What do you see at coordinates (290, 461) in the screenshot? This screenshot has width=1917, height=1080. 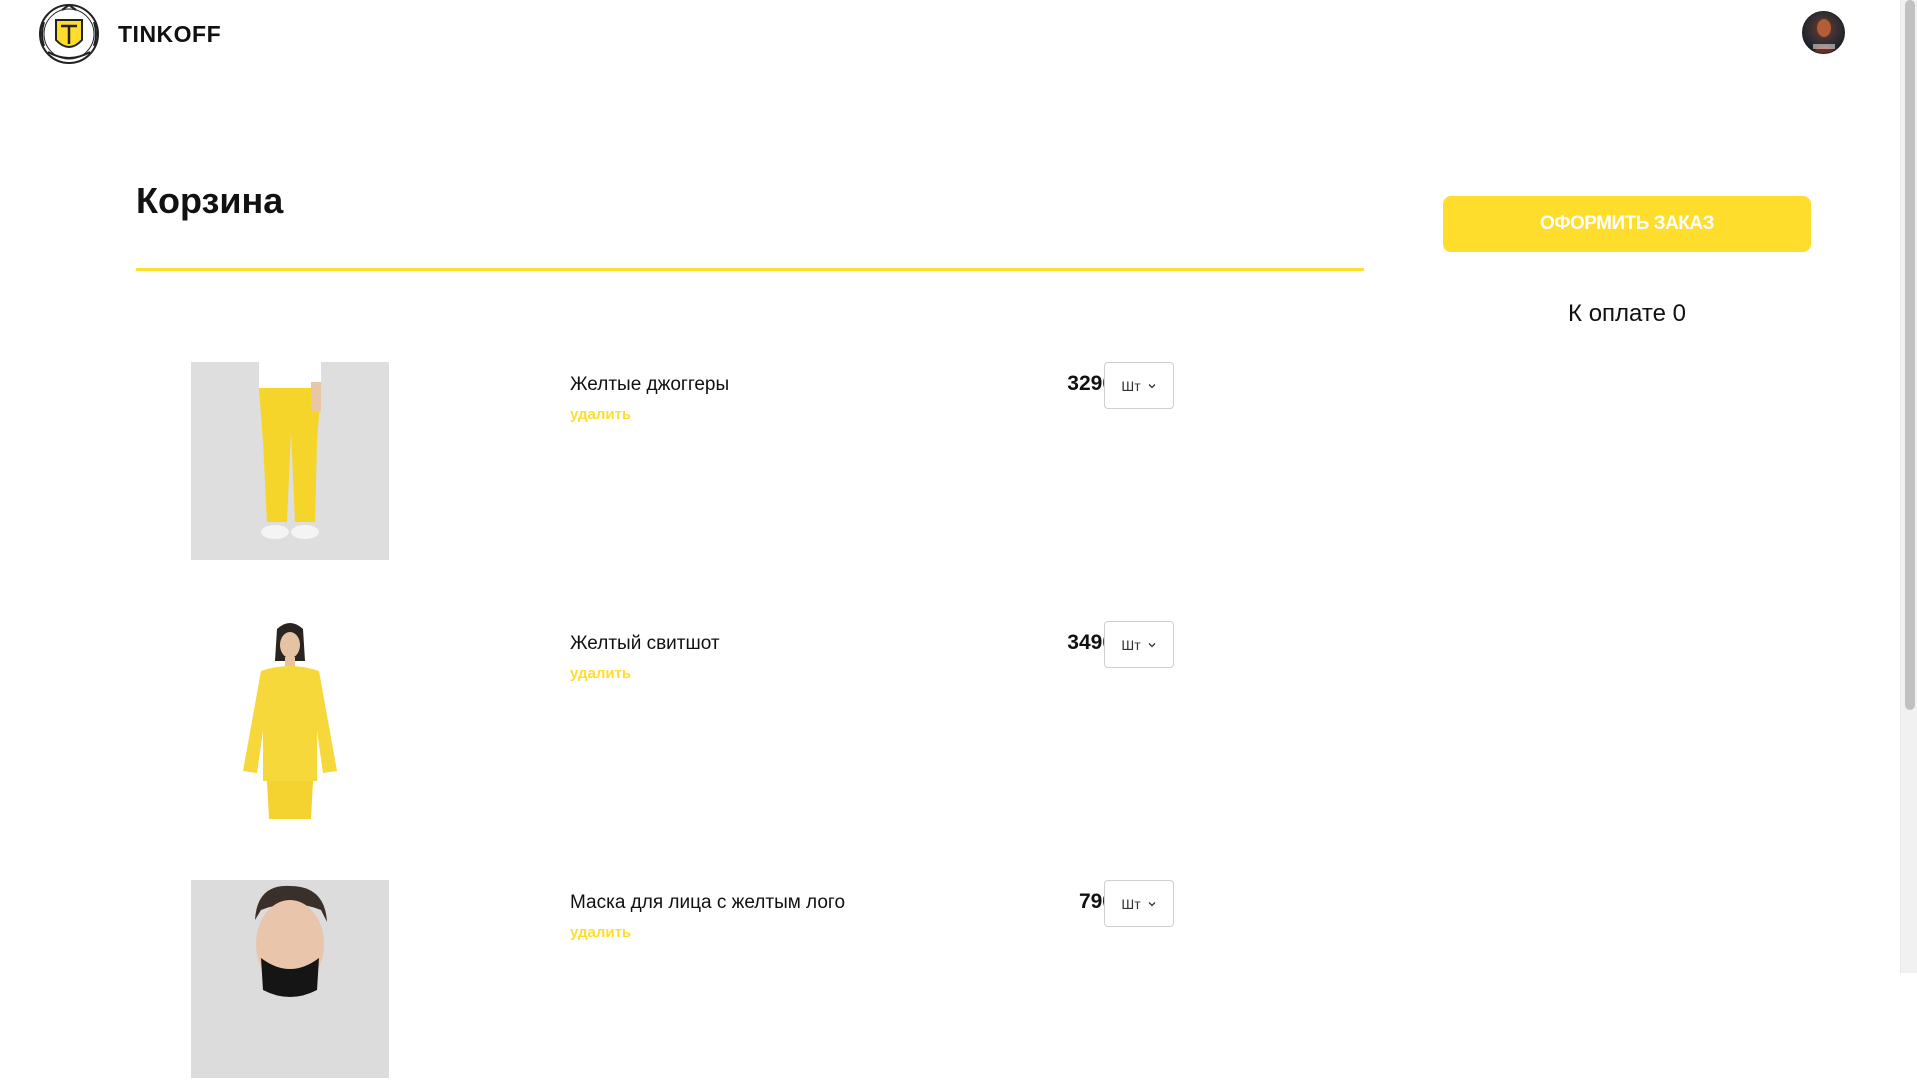 I see `product-image-joggers` at bounding box center [290, 461].